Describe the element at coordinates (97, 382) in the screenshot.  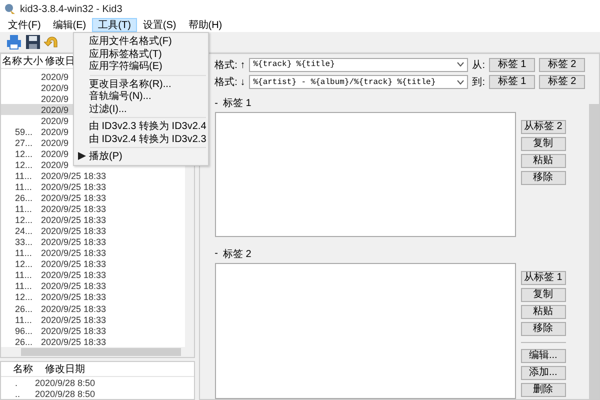
I see `folder-row: . 2020/9/28 8:50` at that location.